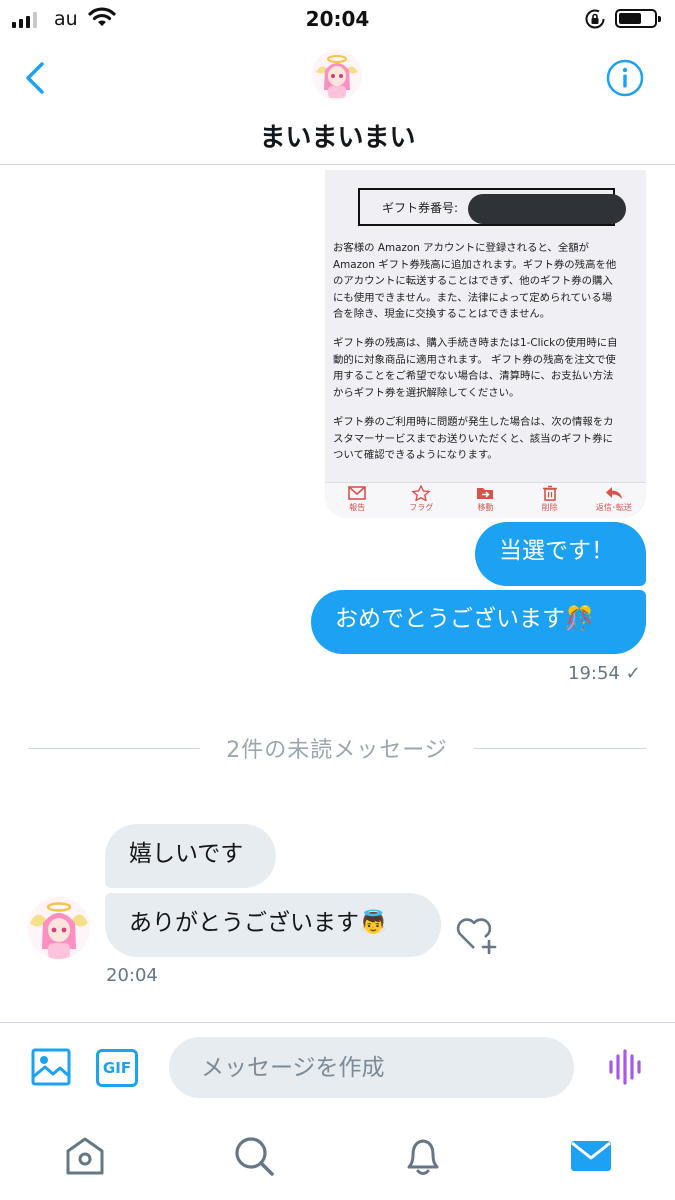  Describe the element at coordinates (371, 1067) in the screenshot. I see `message-input` at that location.